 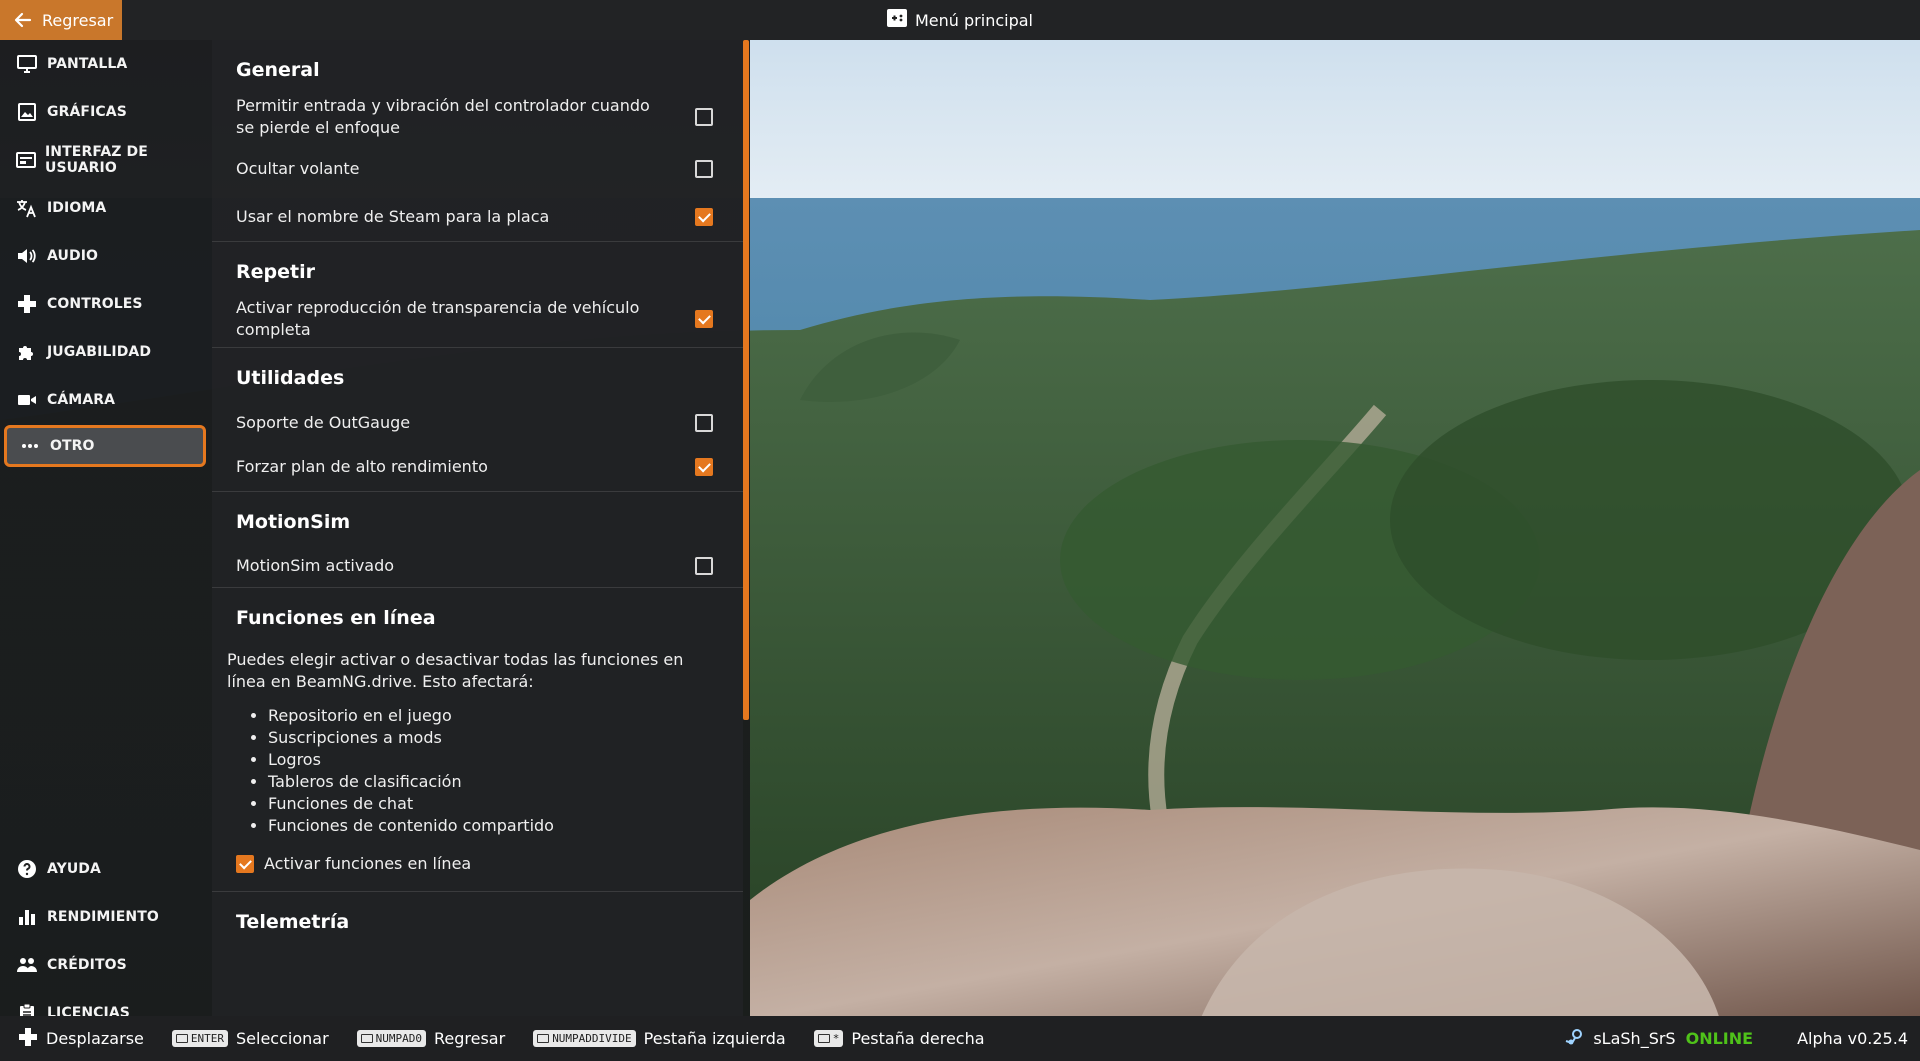 I want to click on sidebar-item-label: JUGABILIDAD, so click(x=99, y=352).